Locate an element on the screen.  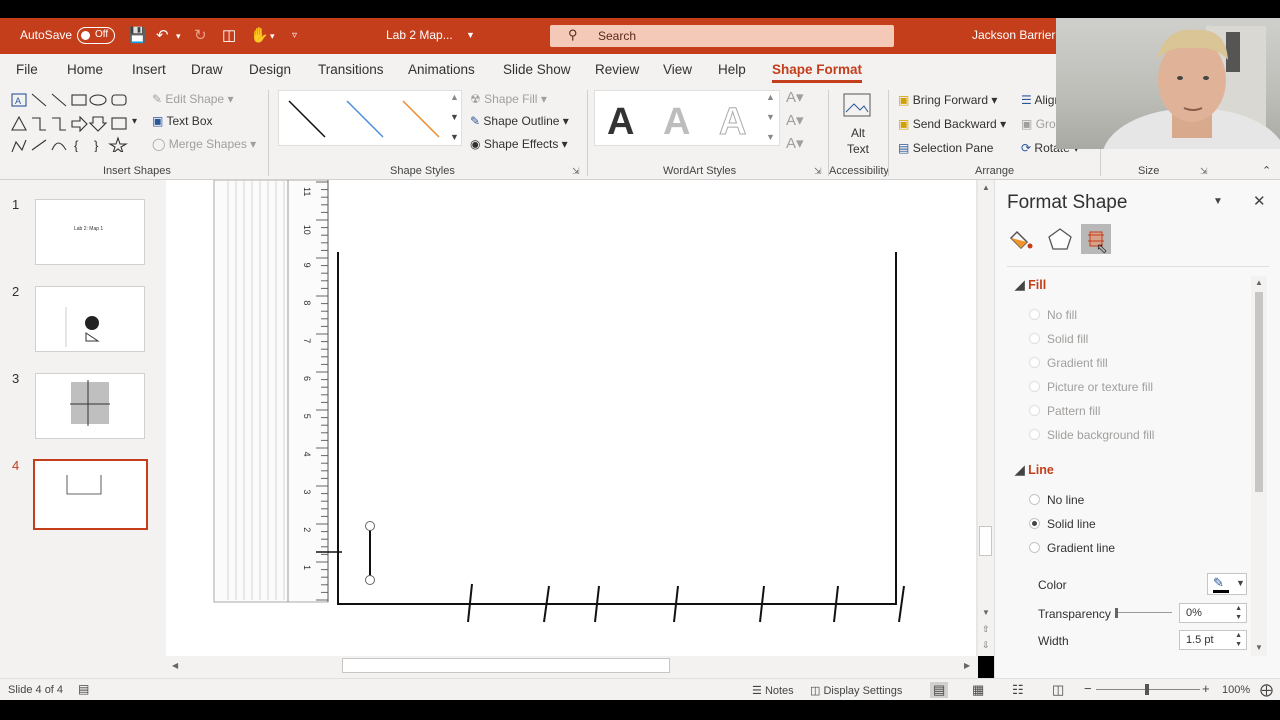
wordart-sample-2: A is located at coordinates (676, 122).